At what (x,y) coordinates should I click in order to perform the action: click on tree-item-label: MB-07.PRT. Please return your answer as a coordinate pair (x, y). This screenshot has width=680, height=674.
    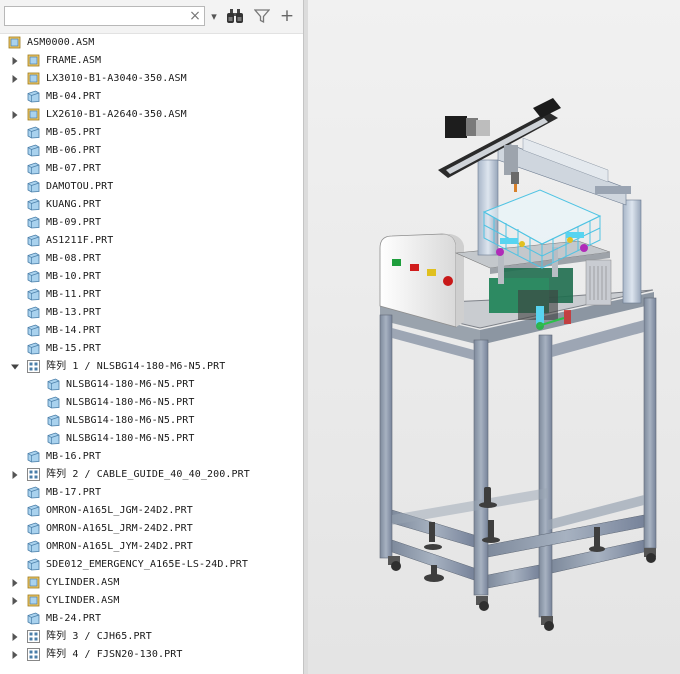
    Looking at the image, I should click on (74, 168).